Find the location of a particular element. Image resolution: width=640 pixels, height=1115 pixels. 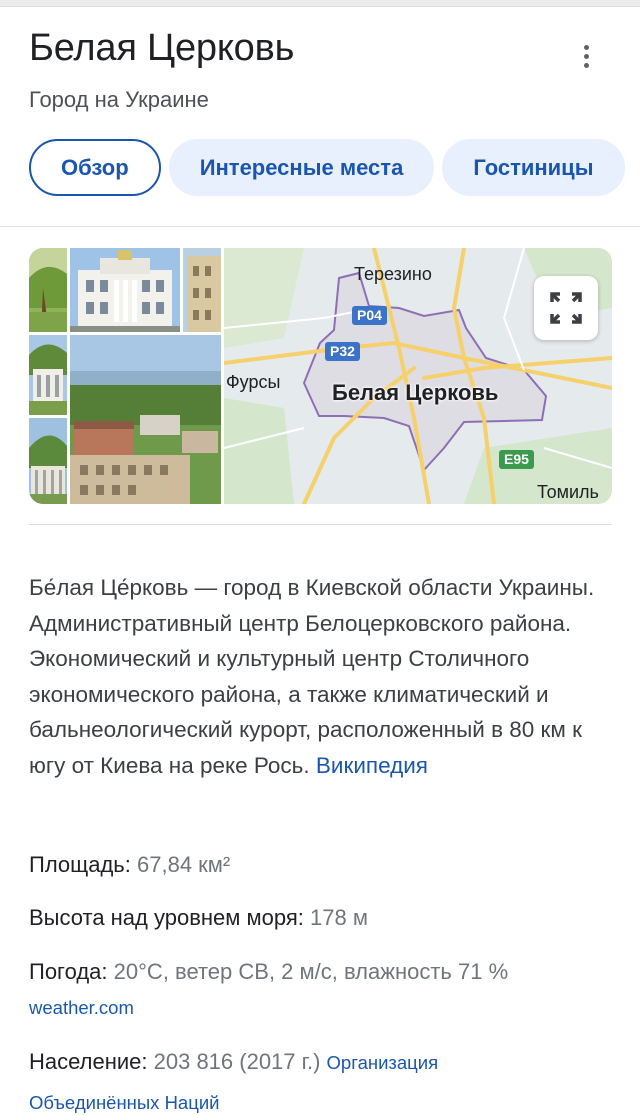

road-badge-p32: P32 is located at coordinates (342, 351).